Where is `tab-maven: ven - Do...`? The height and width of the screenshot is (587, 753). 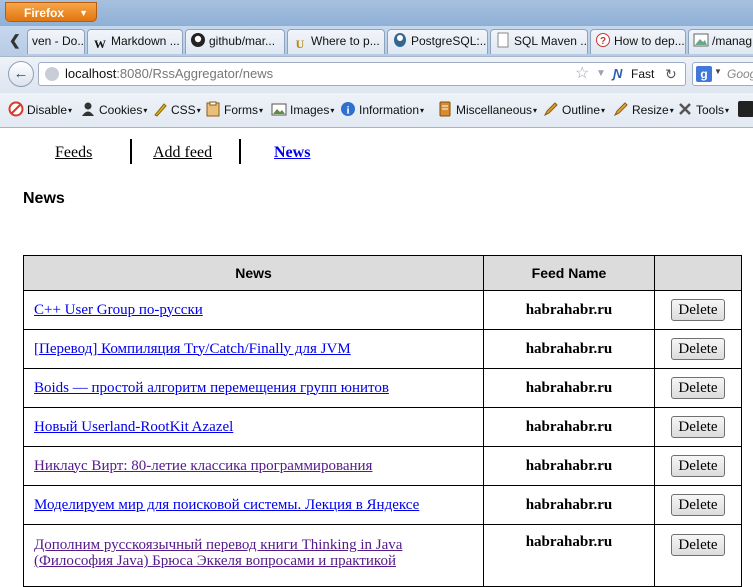 tab-maven: ven - Do... is located at coordinates (56, 41).